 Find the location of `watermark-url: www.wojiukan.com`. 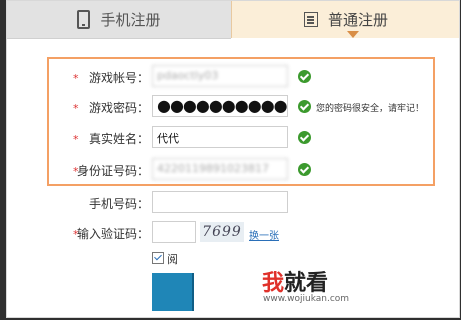

watermark-url: www.wojiukan.com is located at coordinates (306, 299).